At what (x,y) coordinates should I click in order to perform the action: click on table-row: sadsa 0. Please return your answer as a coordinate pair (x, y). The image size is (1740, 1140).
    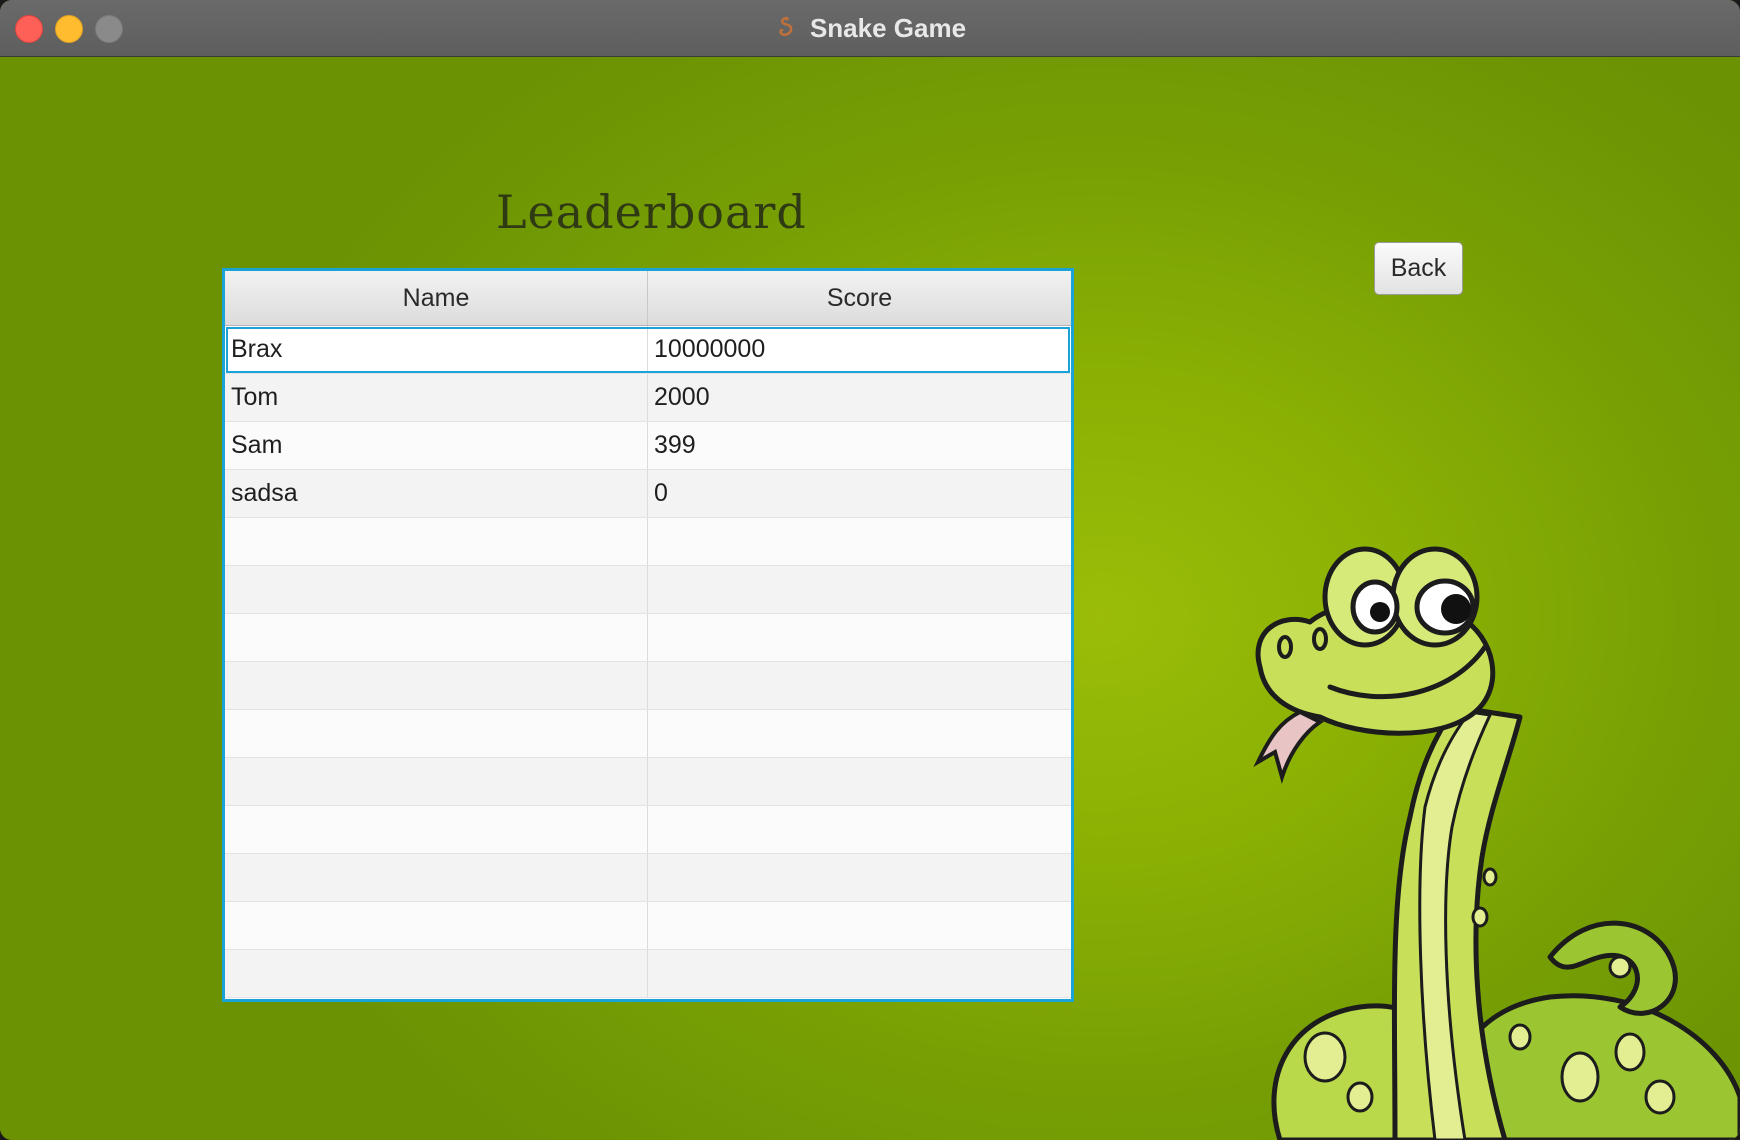
    Looking at the image, I should click on (648, 494).